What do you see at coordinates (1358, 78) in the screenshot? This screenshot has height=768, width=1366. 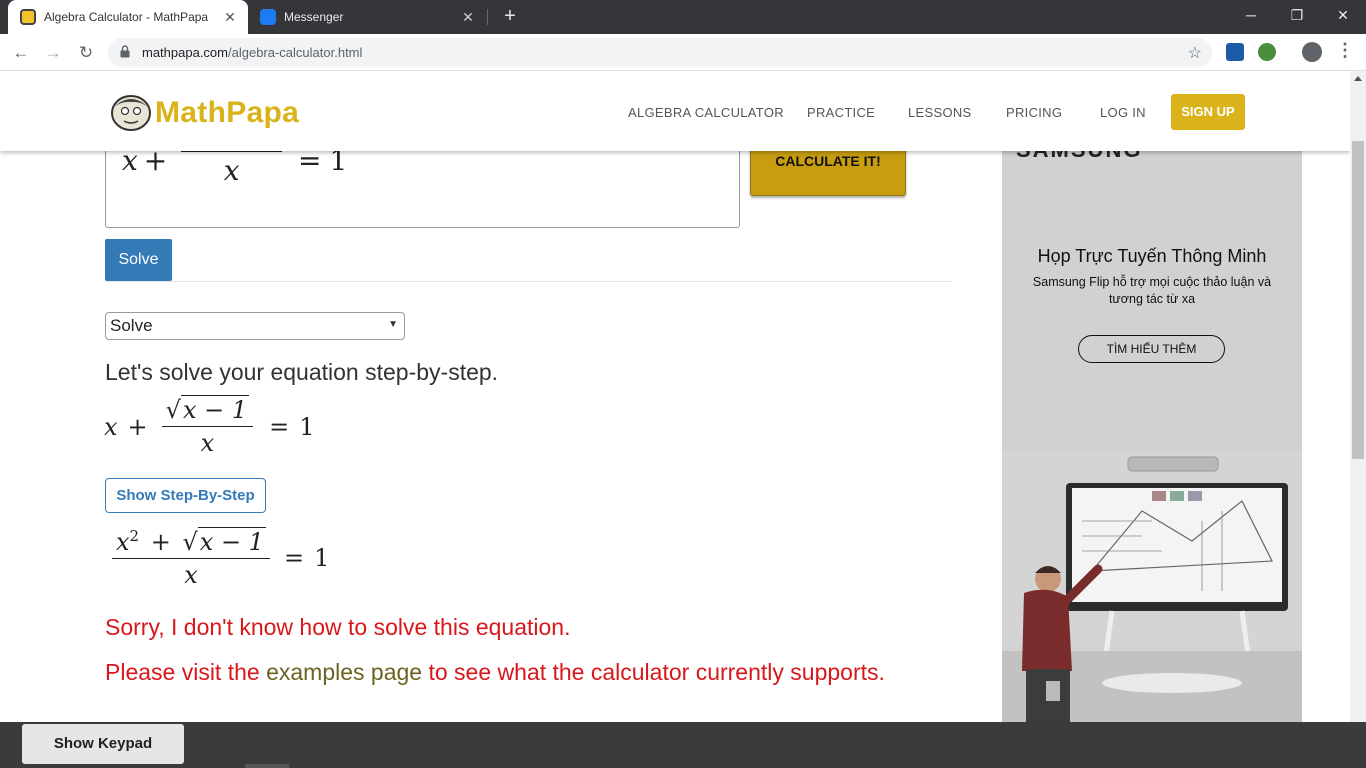 I see `scroll-up-icon` at bounding box center [1358, 78].